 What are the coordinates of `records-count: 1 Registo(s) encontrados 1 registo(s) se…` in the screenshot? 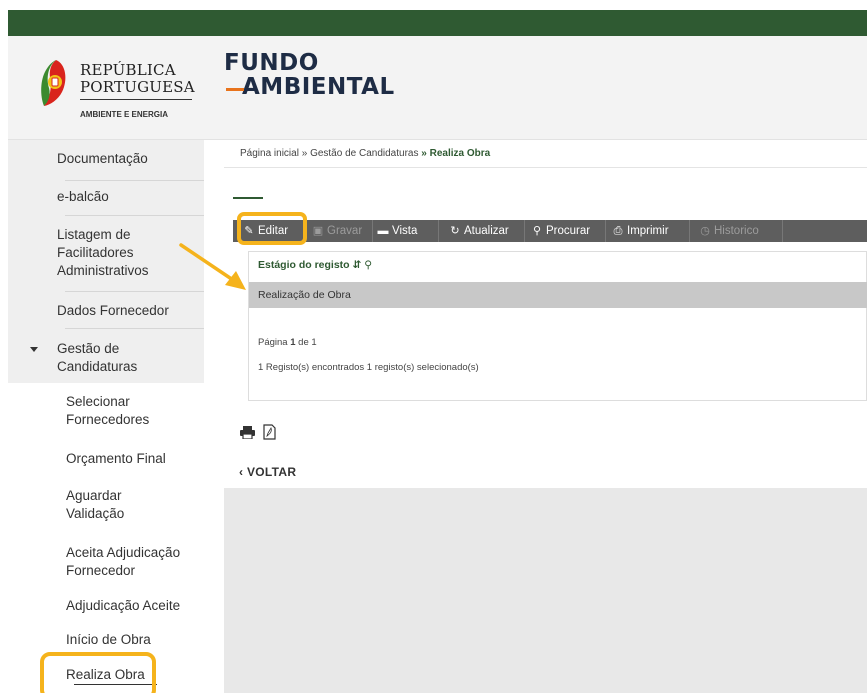 It's located at (368, 367).